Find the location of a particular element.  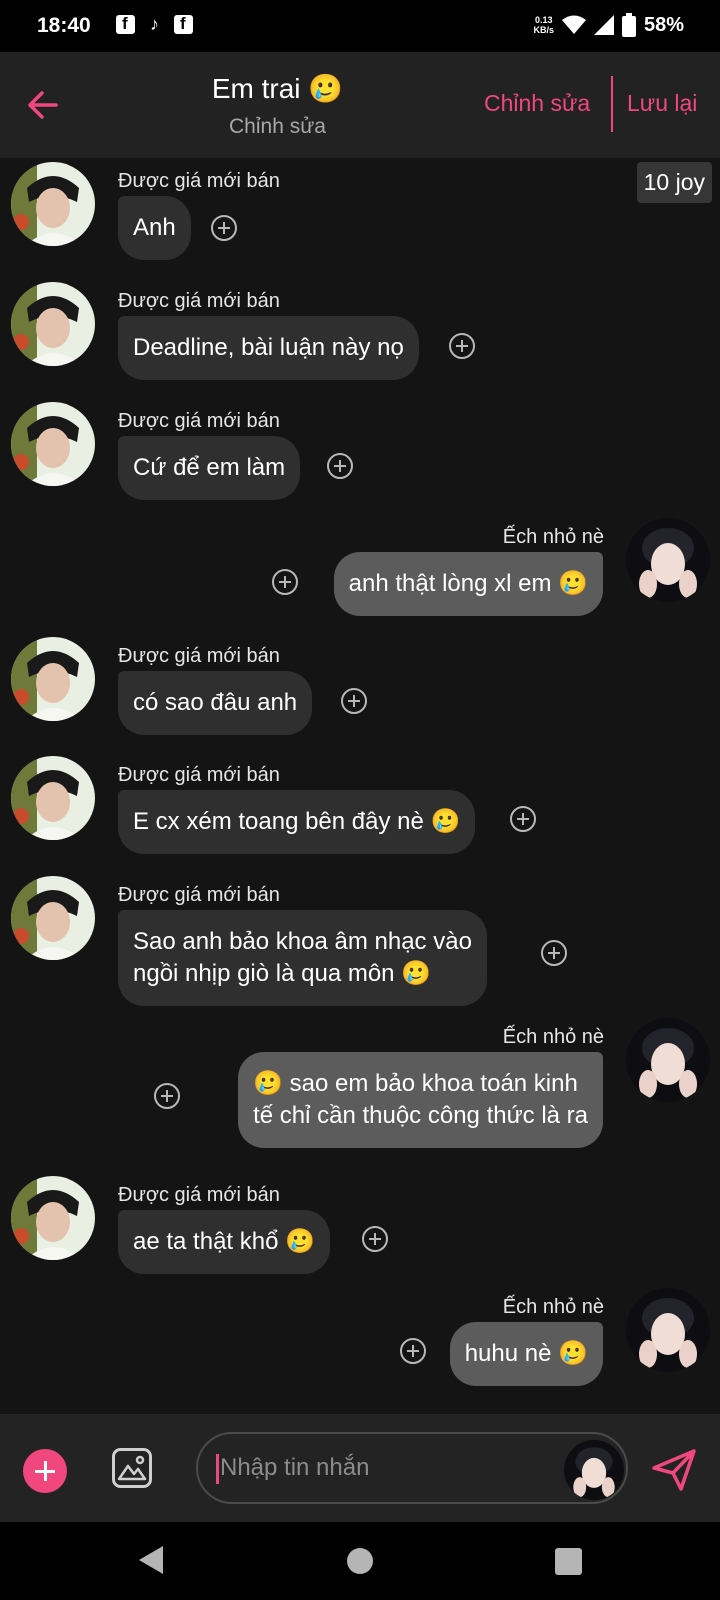

message-text: Deadline, bài luận này nọ is located at coordinates (268, 347).